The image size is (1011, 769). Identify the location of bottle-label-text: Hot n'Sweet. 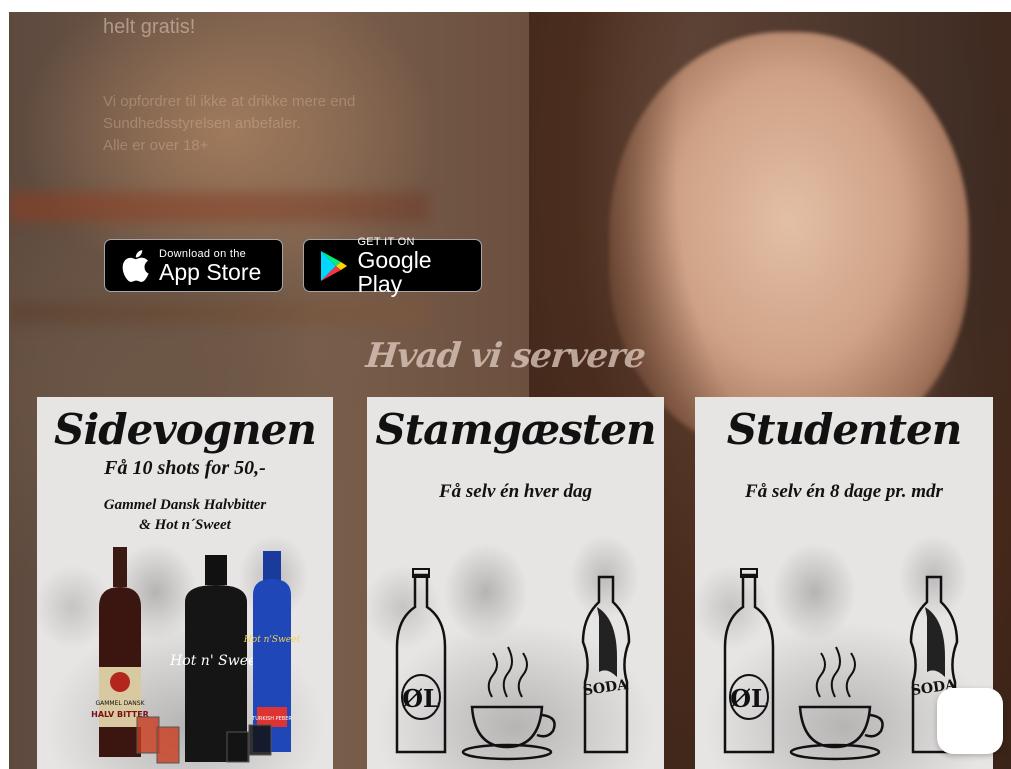
(272, 640).